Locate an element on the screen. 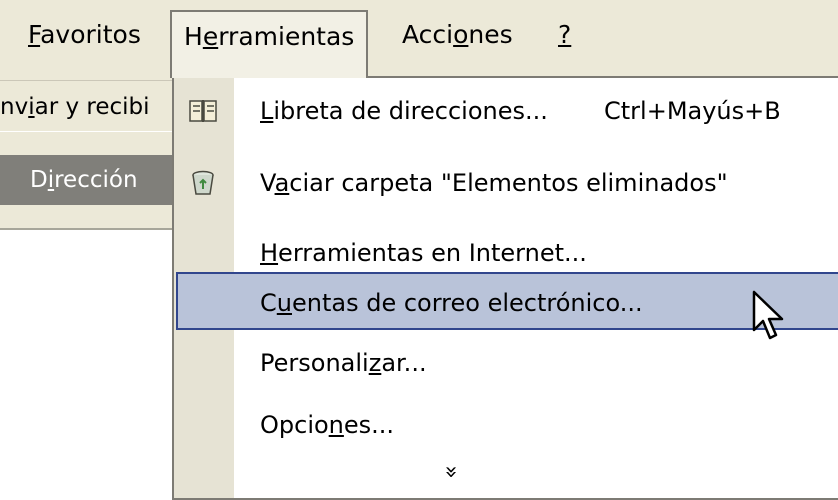 This screenshot has width=838, height=500. menu-acciones: Acciones is located at coordinates (457, 35).